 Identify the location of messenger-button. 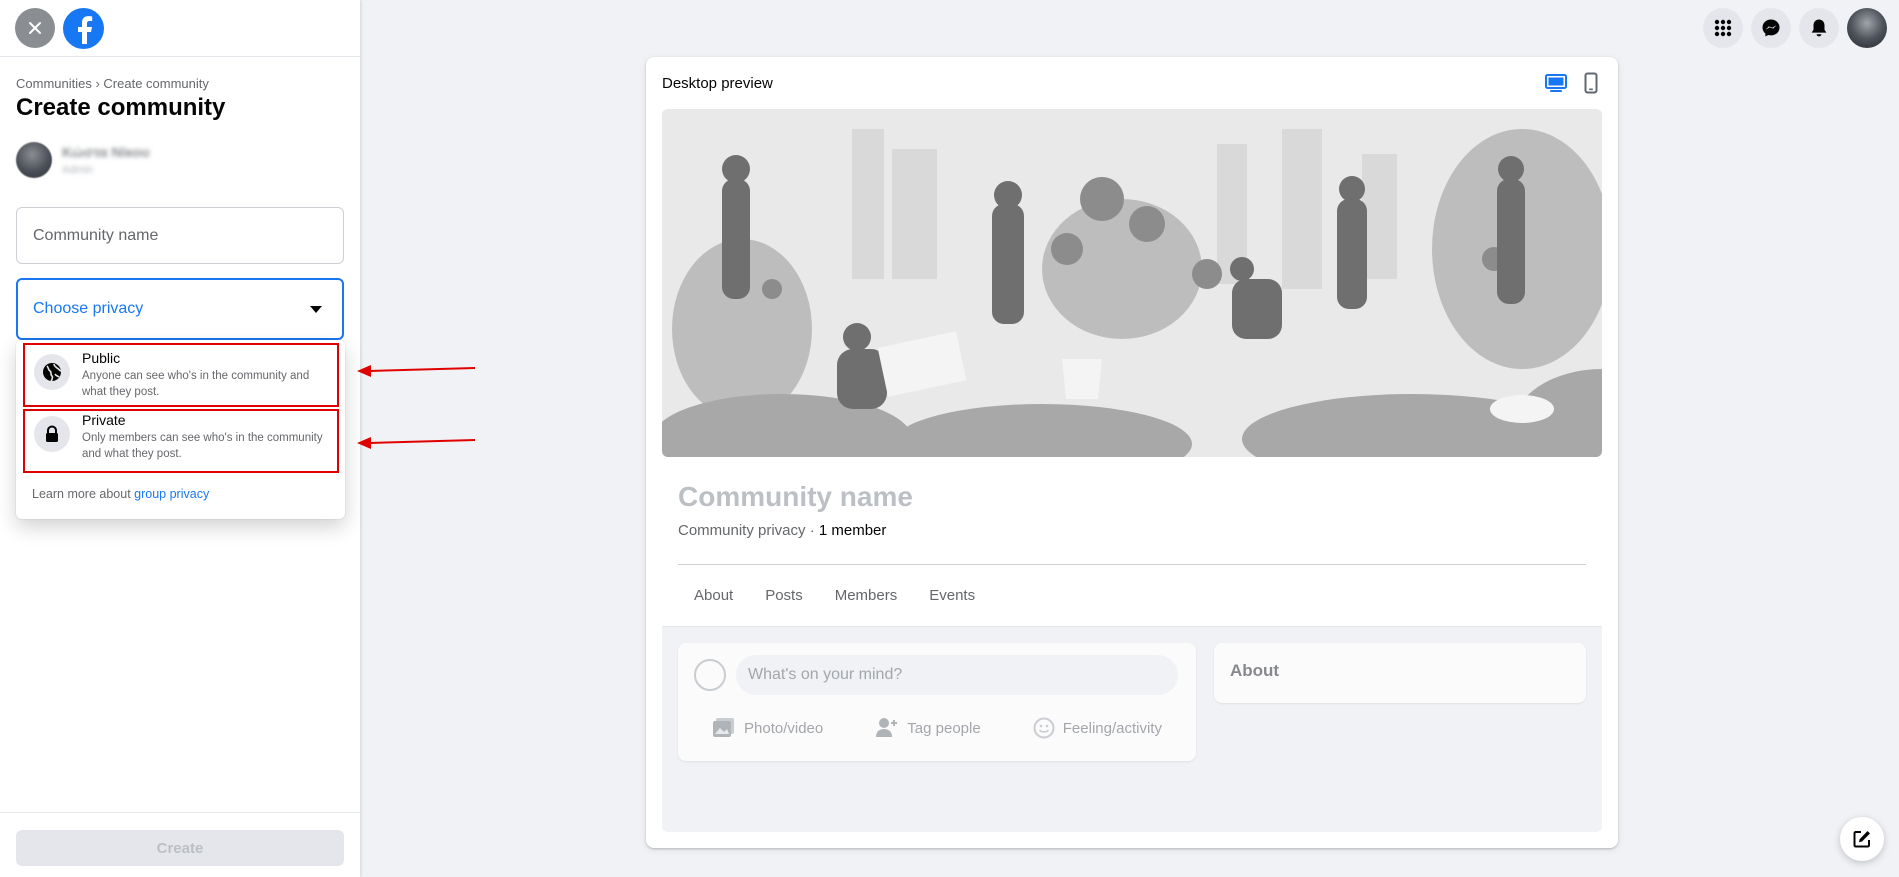
(1771, 28).